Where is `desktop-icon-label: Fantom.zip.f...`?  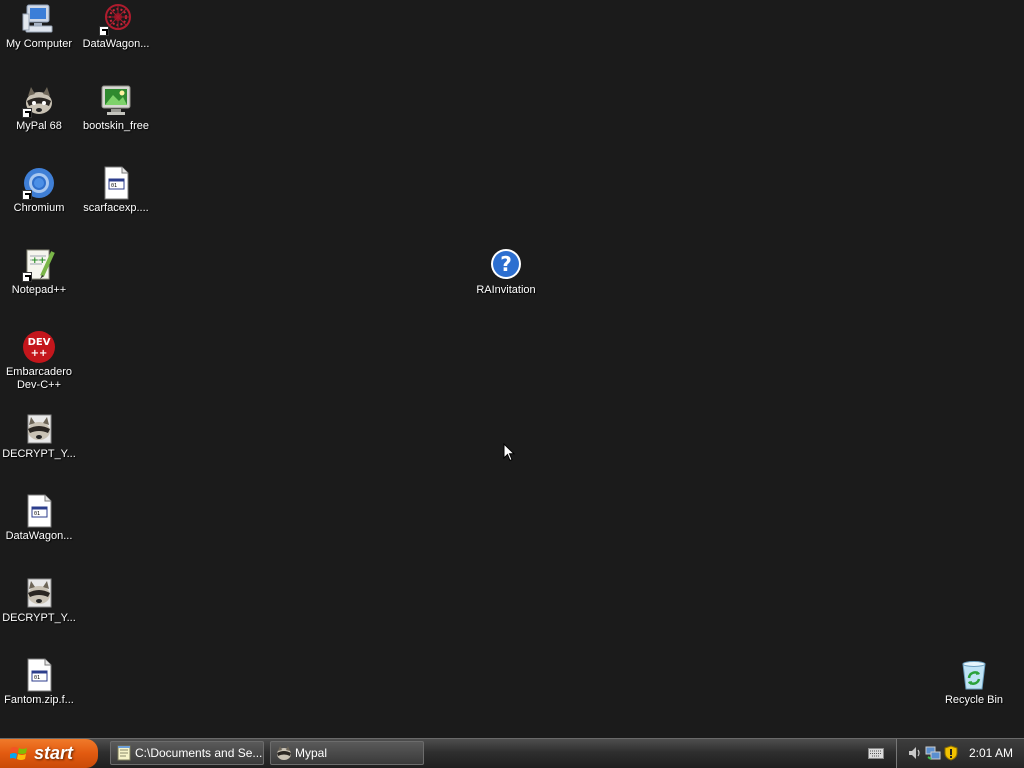 desktop-icon-label: Fantom.zip.f... is located at coordinates (39, 700).